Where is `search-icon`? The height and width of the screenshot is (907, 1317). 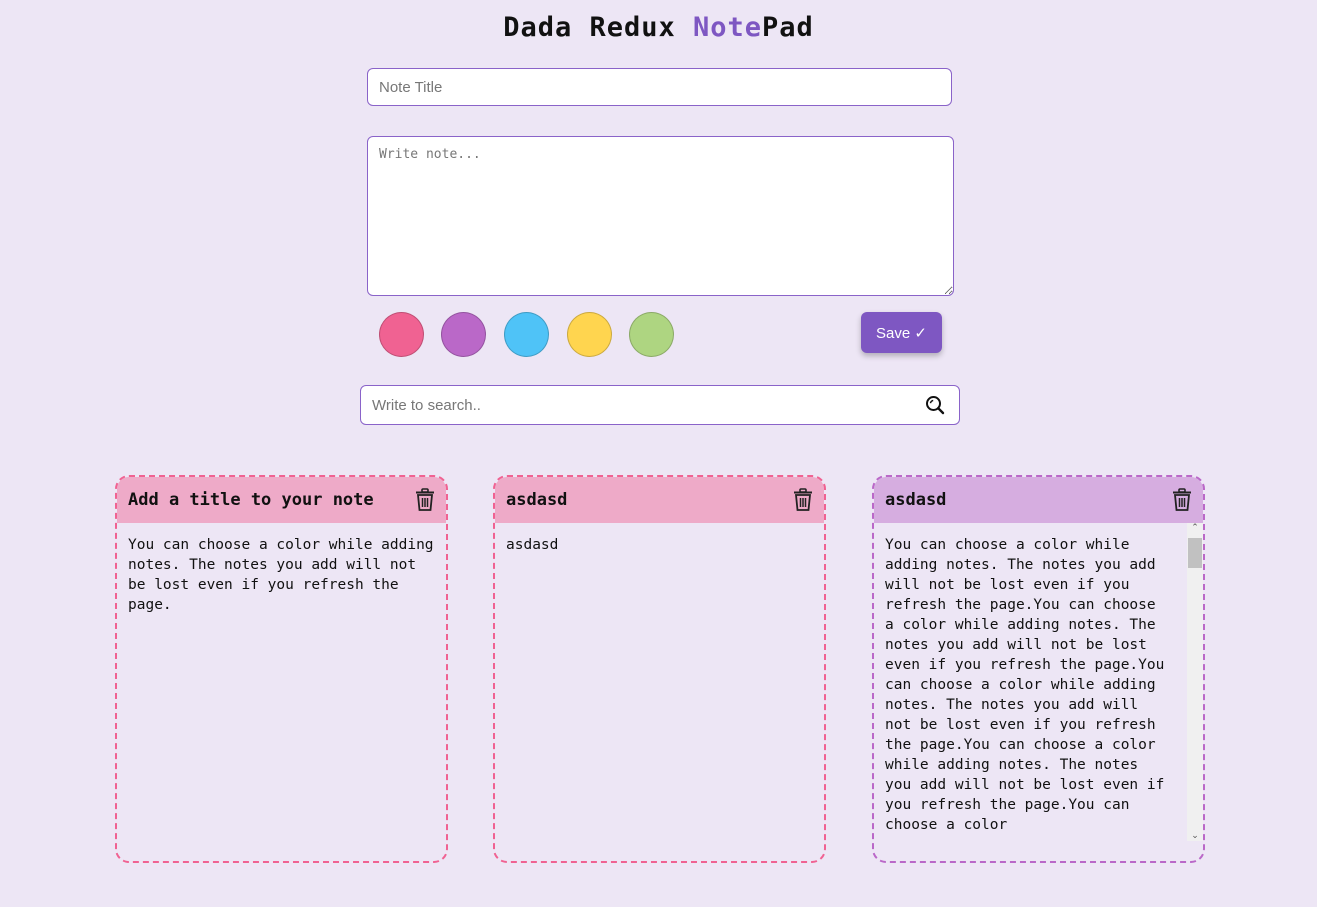 search-icon is located at coordinates (935, 405).